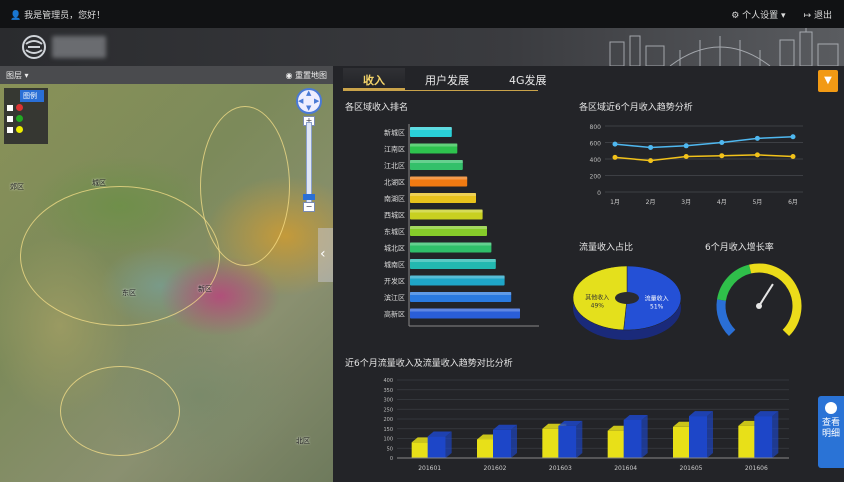  I want to click on yellow-marker-icon, so click(19, 129).